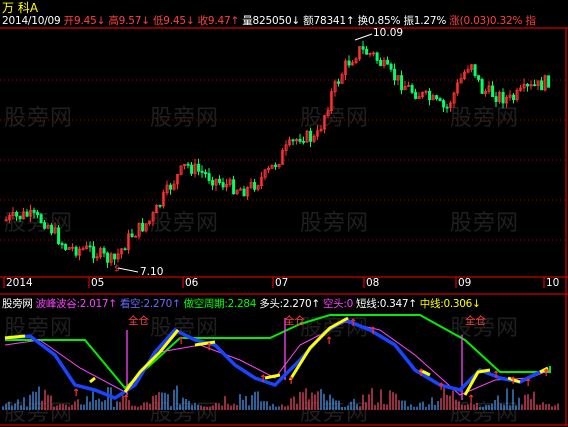 The image size is (568, 427). Describe the element at coordinates (192, 283) in the screenshot. I see `x-tick-label: 06` at that location.